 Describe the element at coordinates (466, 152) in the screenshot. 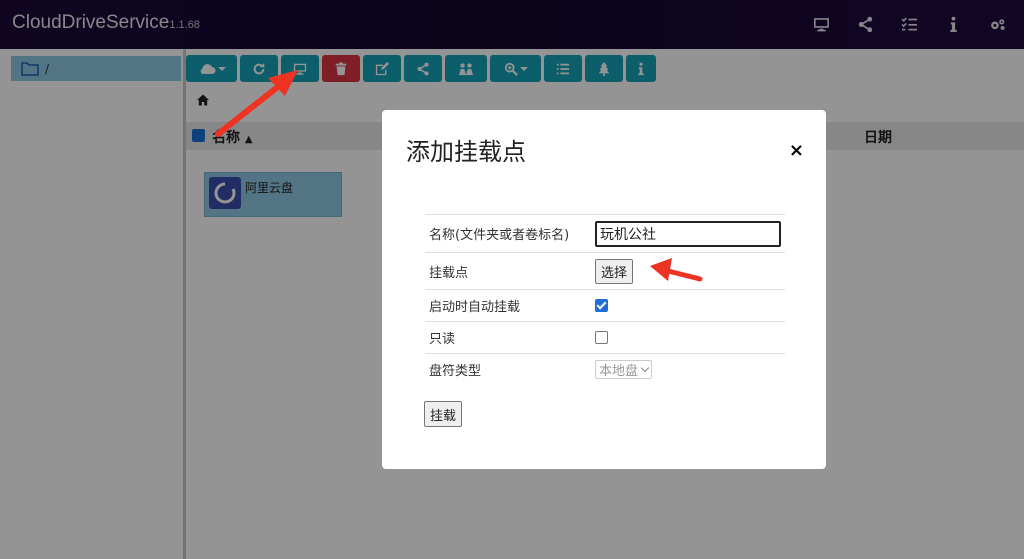

I see `dialog-title: 添加挂载点` at that location.